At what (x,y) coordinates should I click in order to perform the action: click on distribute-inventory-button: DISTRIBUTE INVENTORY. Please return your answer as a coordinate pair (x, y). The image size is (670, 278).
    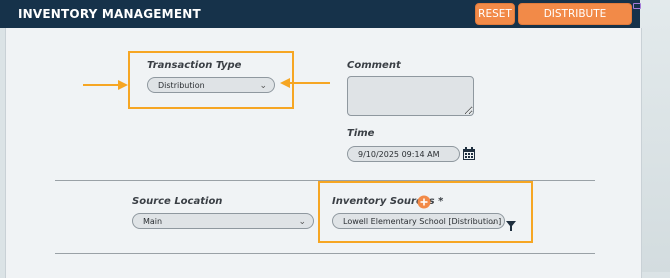
    Looking at the image, I should click on (575, 21).